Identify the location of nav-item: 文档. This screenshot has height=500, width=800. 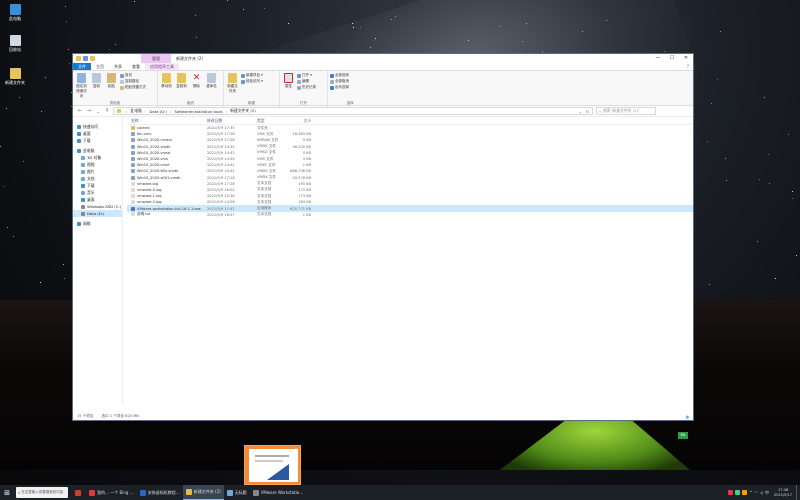
(97, 178).